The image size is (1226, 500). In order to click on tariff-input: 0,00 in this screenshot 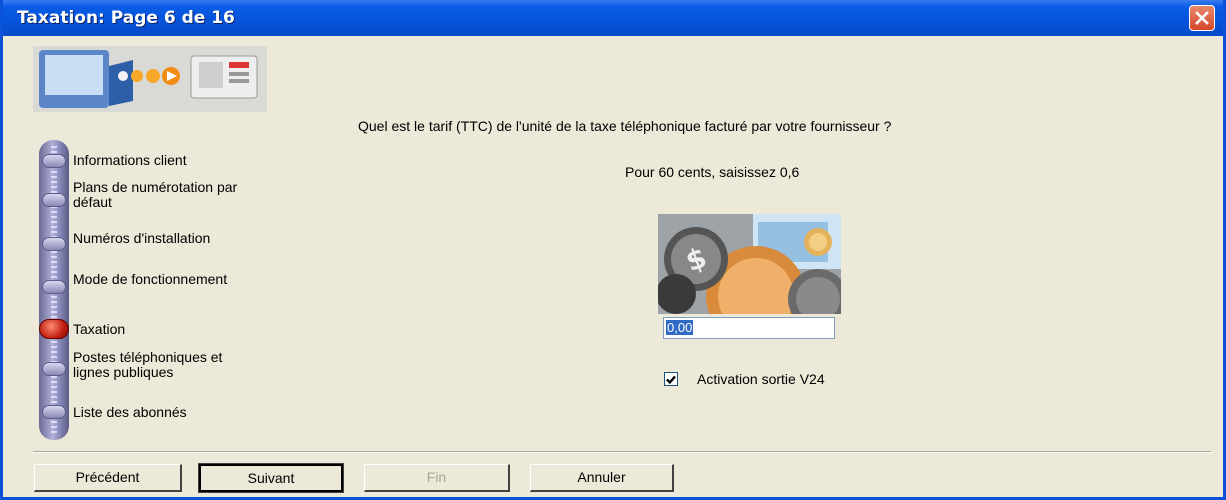, I will do `click(749, 328)`.